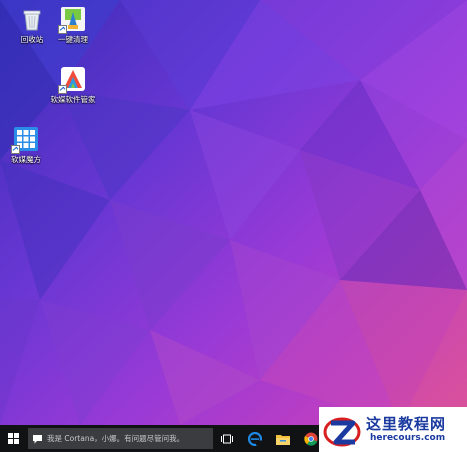  I want to click on file-explorer-icon, so click(283, 439).